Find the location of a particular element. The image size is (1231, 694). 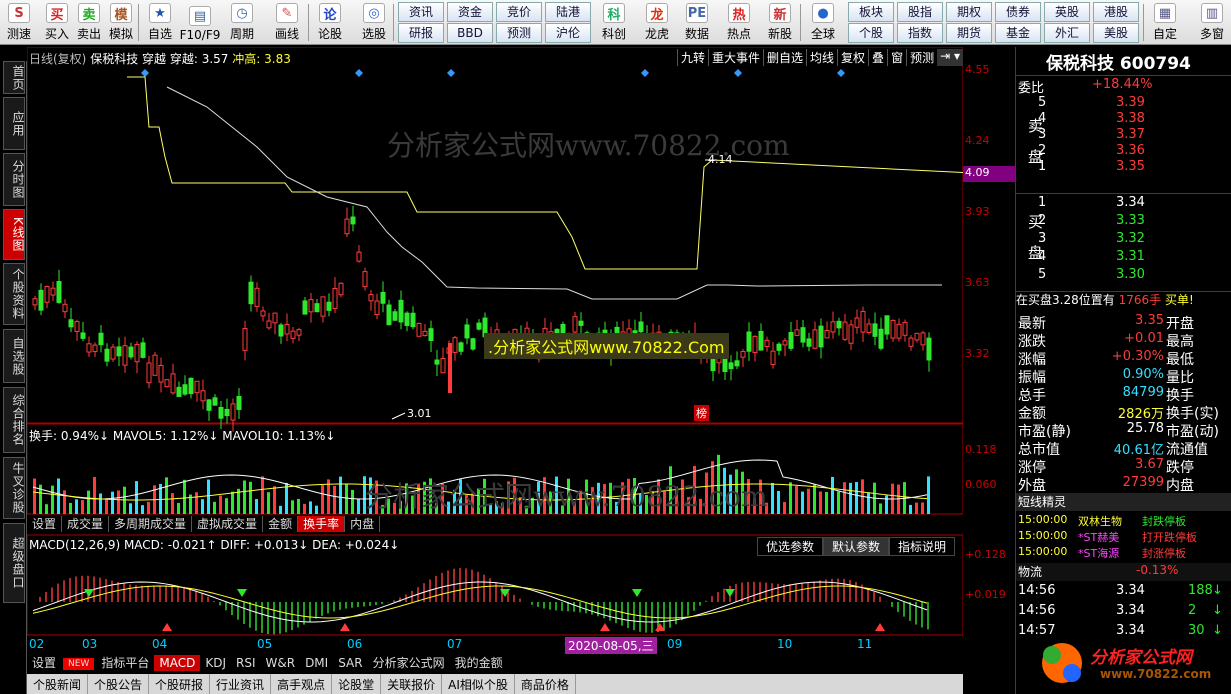

sidebar-tab-8: 超级盘口 is located at coordinates (14, 563).